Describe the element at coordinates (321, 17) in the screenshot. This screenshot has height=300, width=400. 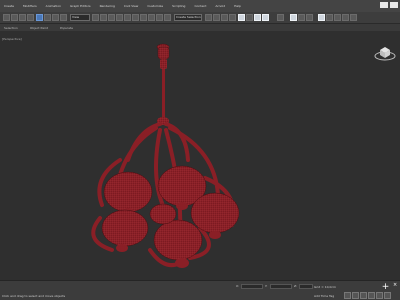
I see `arnold-render-icon` at that location.